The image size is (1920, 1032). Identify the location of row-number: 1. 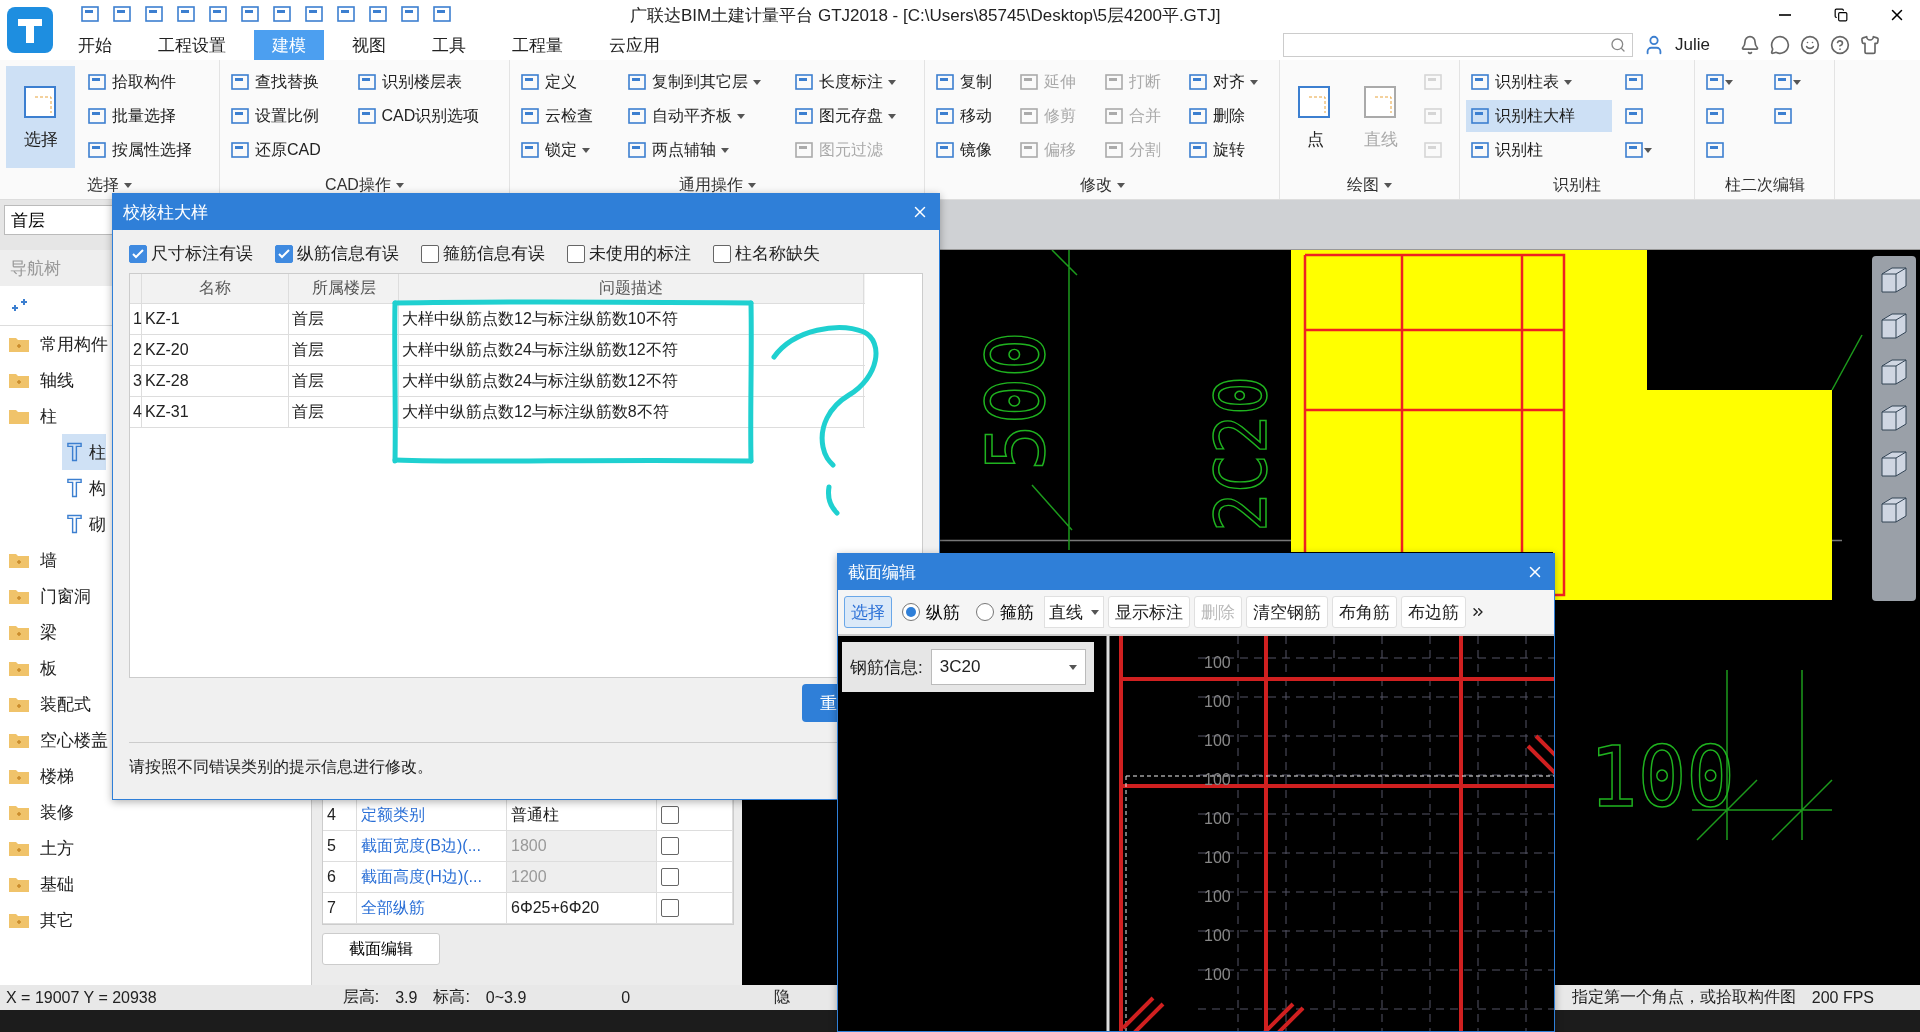
(136, 319).